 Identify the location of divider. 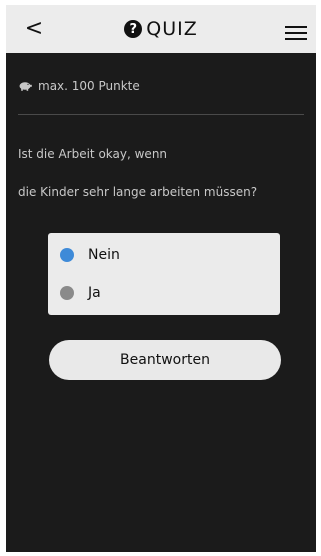
(161, 114).